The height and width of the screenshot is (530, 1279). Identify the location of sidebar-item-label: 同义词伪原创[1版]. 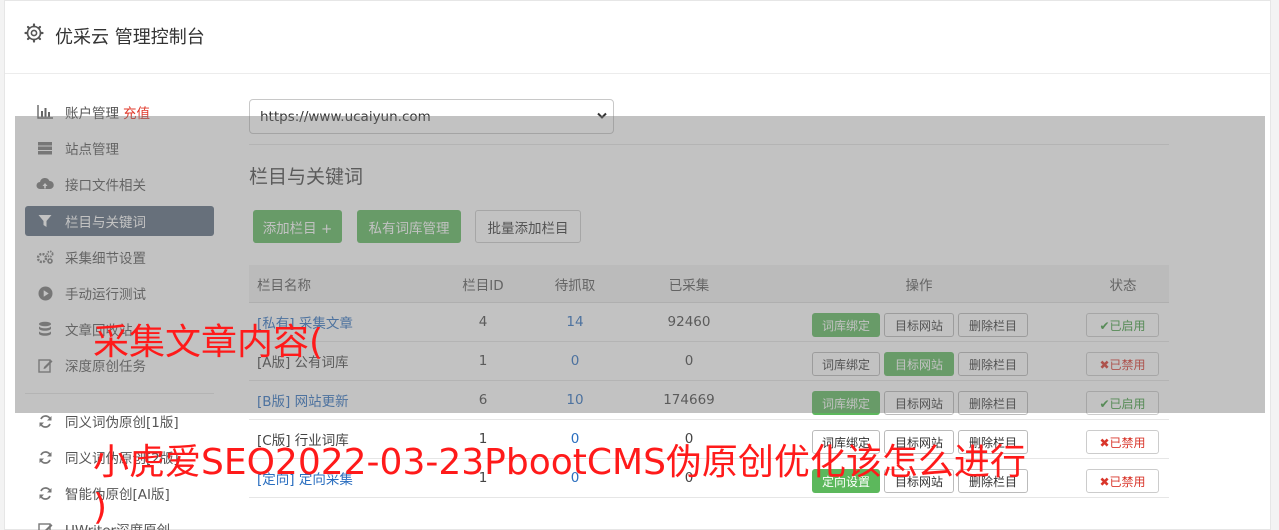
(122, 423).